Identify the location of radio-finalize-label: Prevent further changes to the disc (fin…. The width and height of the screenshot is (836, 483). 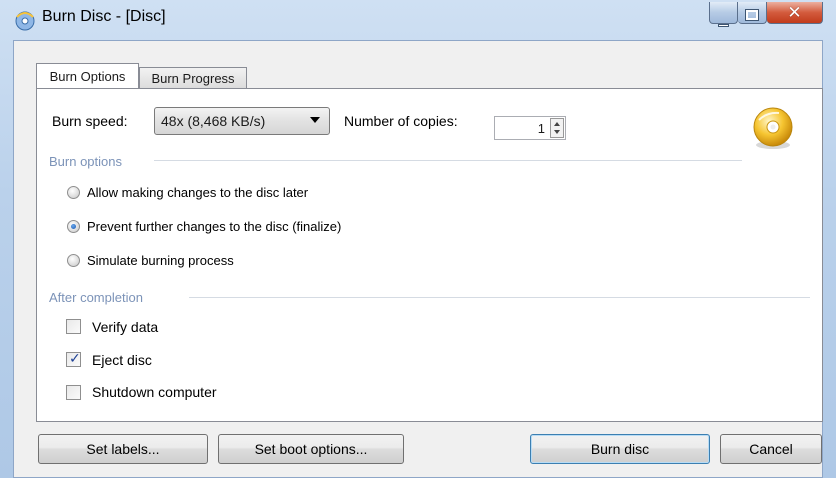
(214, 226).